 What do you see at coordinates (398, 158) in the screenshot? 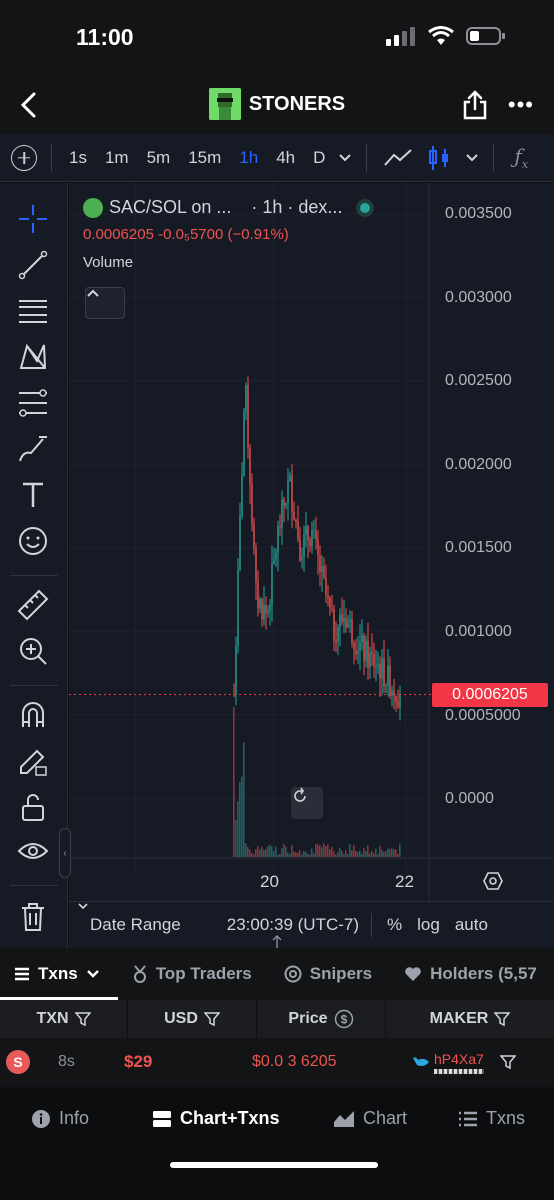
I see `line-chart-type-icon` at bounding box center [398, 158].